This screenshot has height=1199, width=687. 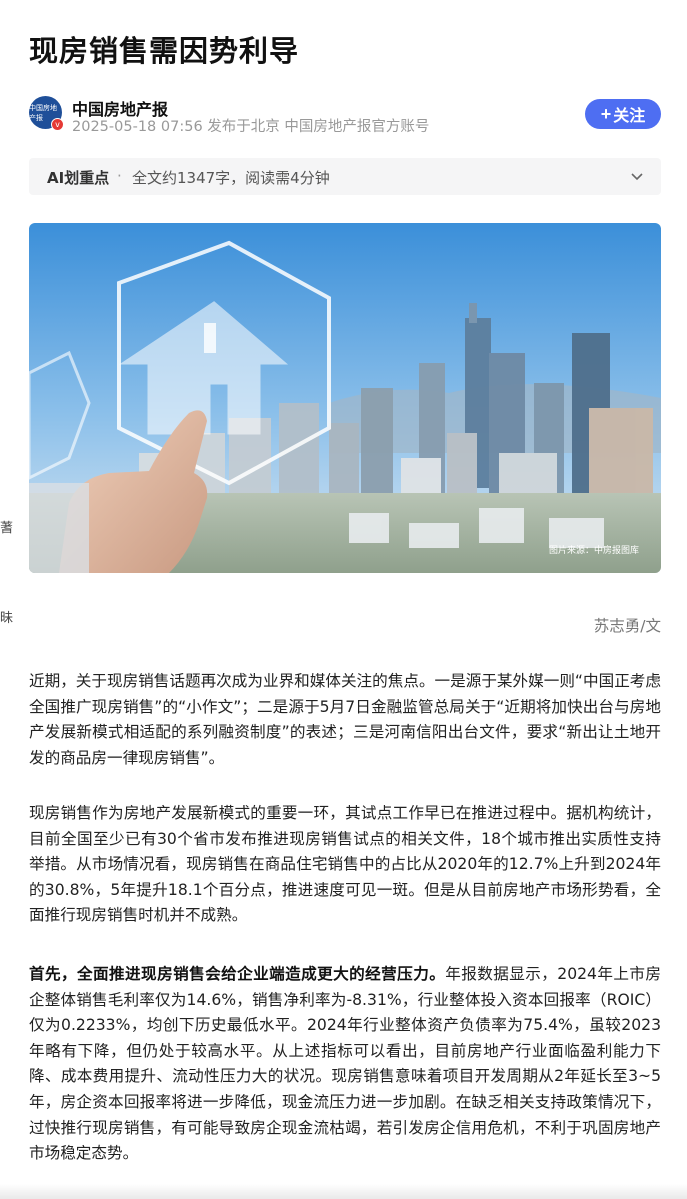 I want to click on article-title: 现房销售需因势利导, so click(x=164, y=51).